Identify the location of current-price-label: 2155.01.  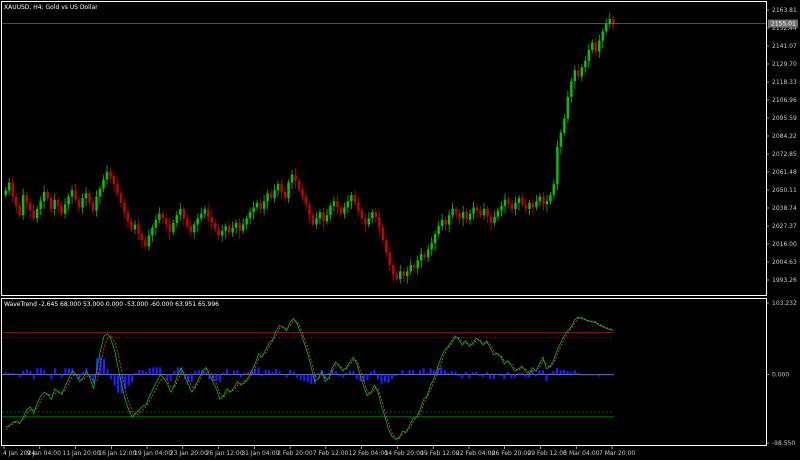
(783, 24).